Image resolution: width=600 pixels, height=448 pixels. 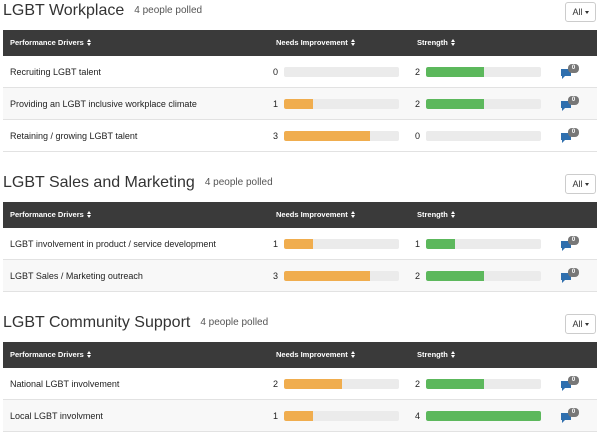 What do you see at coordinates (97, 322) in the screenshot?
I see `section-title-text: LGBT Community Support` at bounding box center [97, 322].